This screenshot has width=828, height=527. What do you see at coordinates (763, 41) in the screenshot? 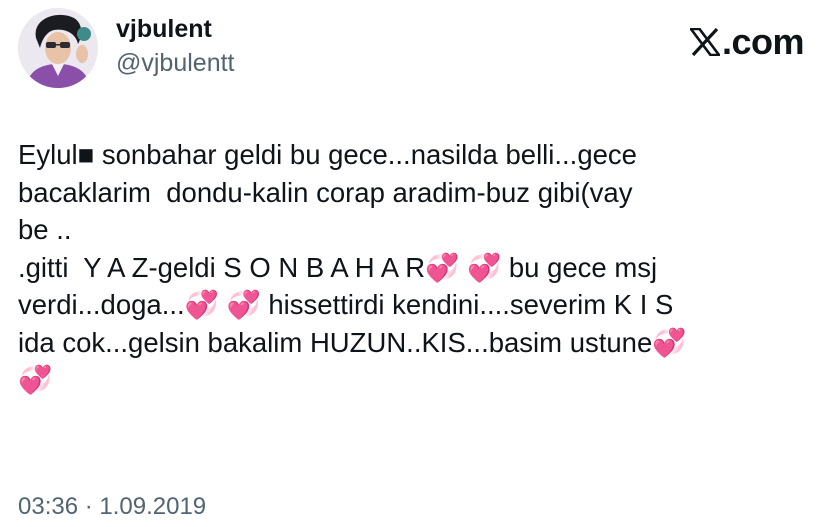
I see `brand-label: .com` at bounding box center [763, 41].